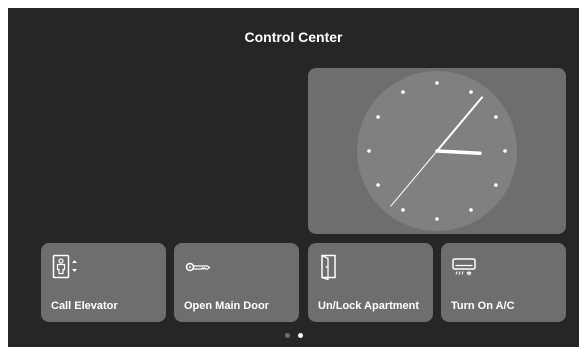  Describe the element at coordinates (328, 267) in the screenshot. I see `door-icon` at that location.